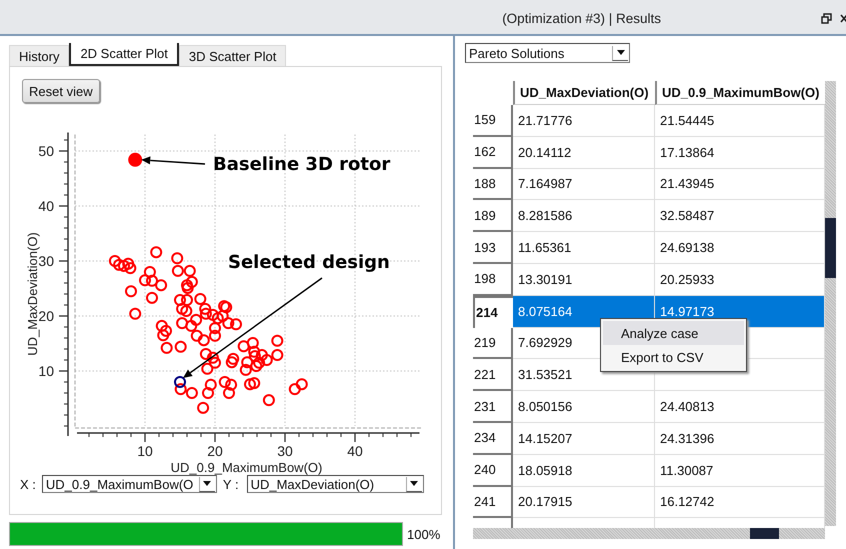 The image size is (846, 549). Describe the element at coordinates (493, 152) in the screenshot. I see `row-number: 162` at that location.